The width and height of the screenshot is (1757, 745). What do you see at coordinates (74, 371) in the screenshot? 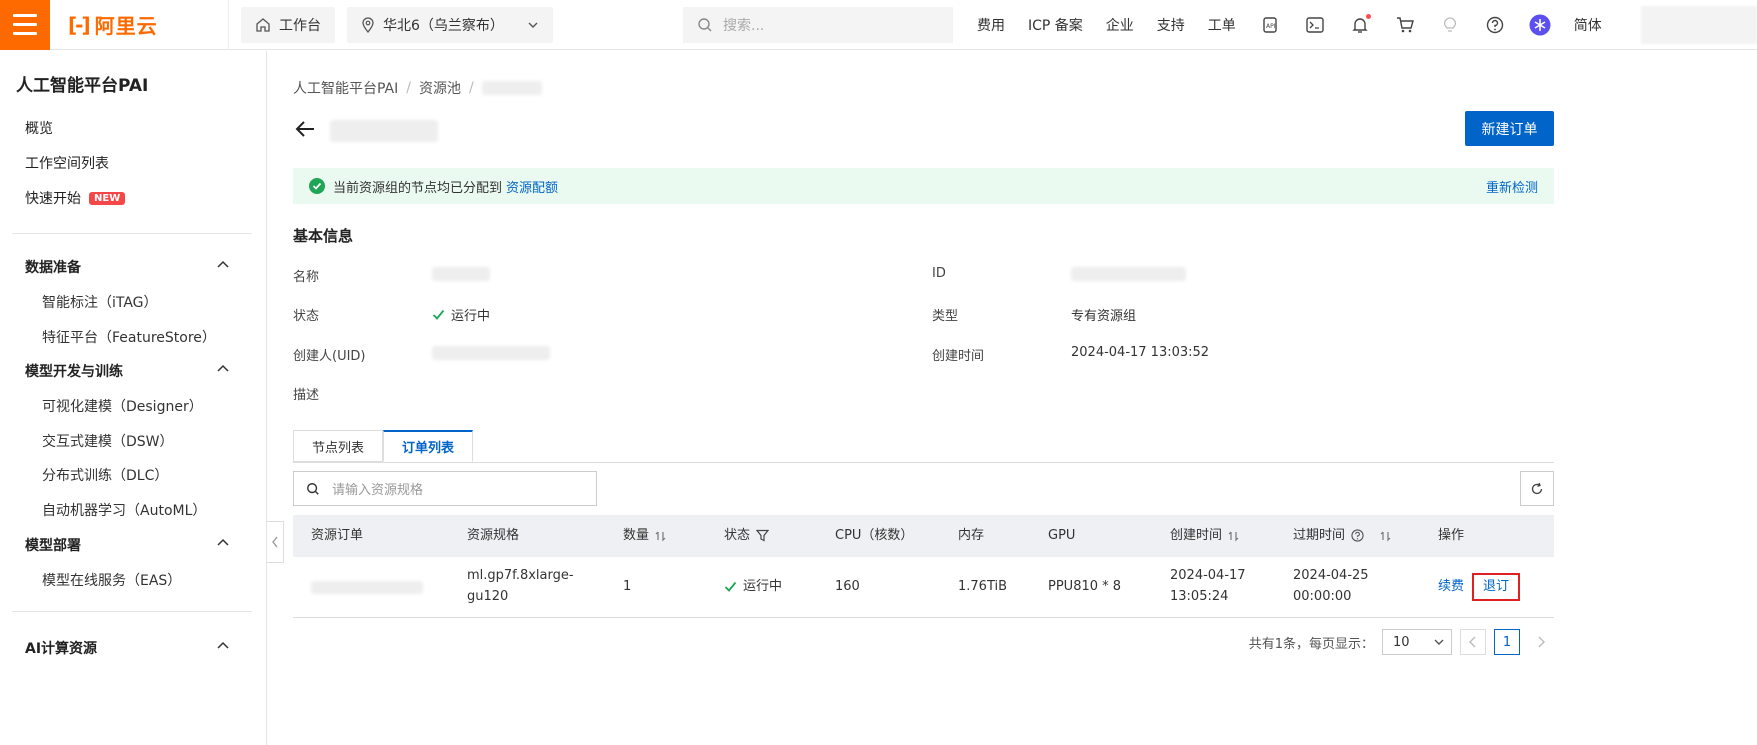
I see `sidebar-group-model-dev: 模型开发与训练` at bounding box center [74, 371].